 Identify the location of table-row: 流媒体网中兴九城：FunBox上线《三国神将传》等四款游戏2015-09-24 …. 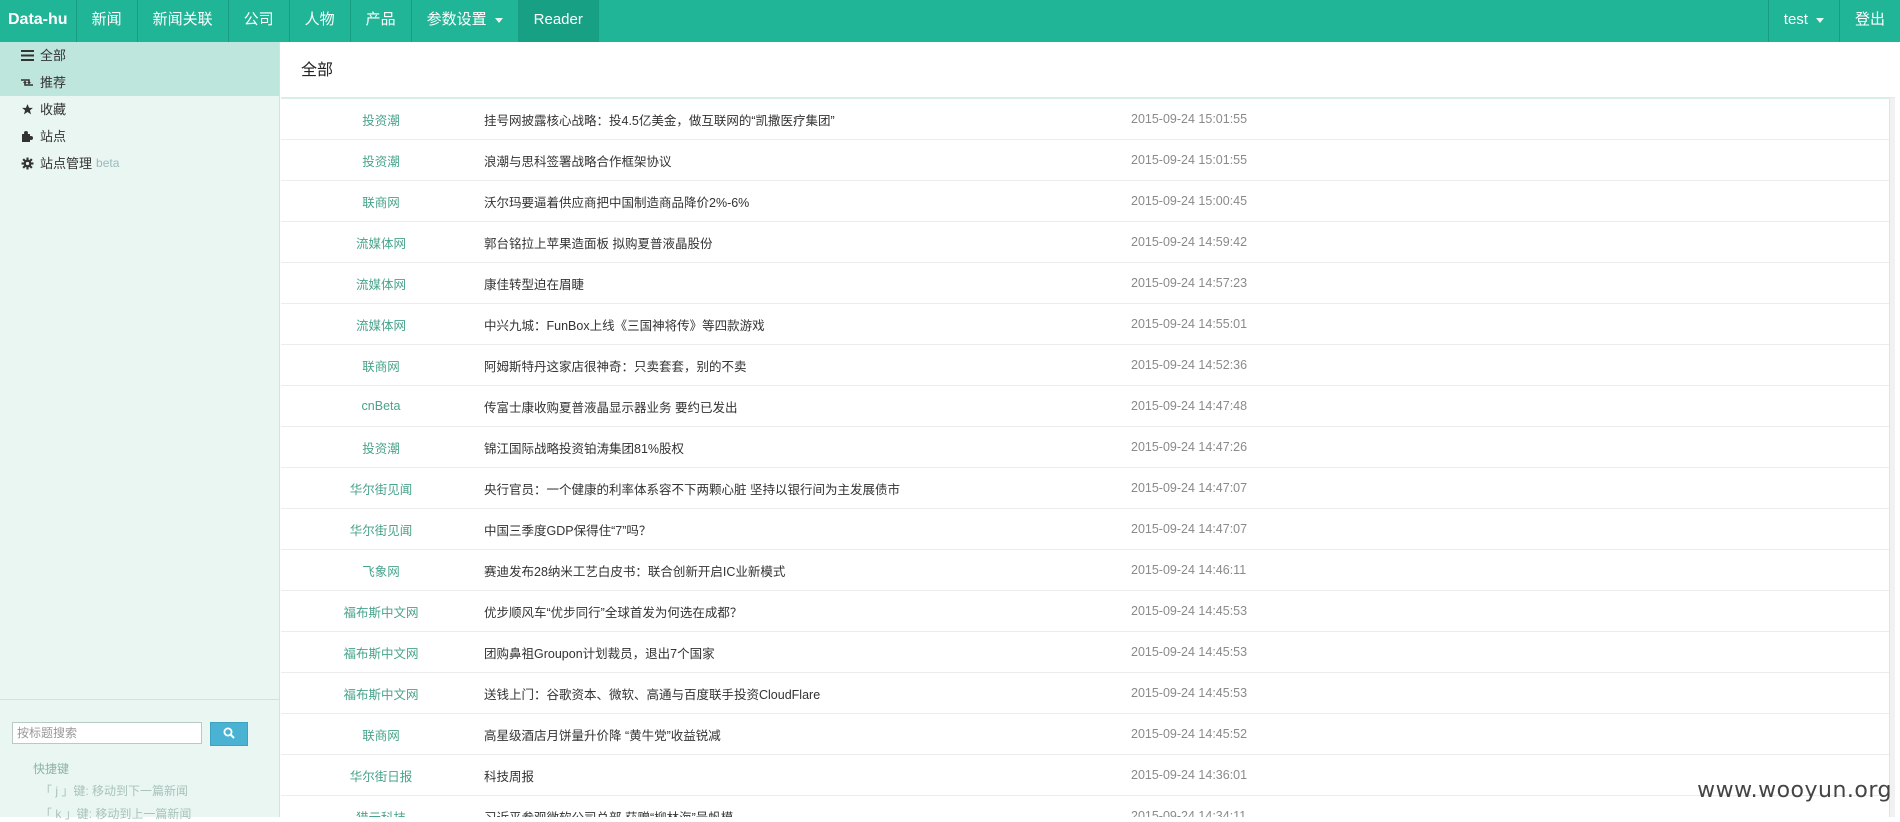
(1088, 324).